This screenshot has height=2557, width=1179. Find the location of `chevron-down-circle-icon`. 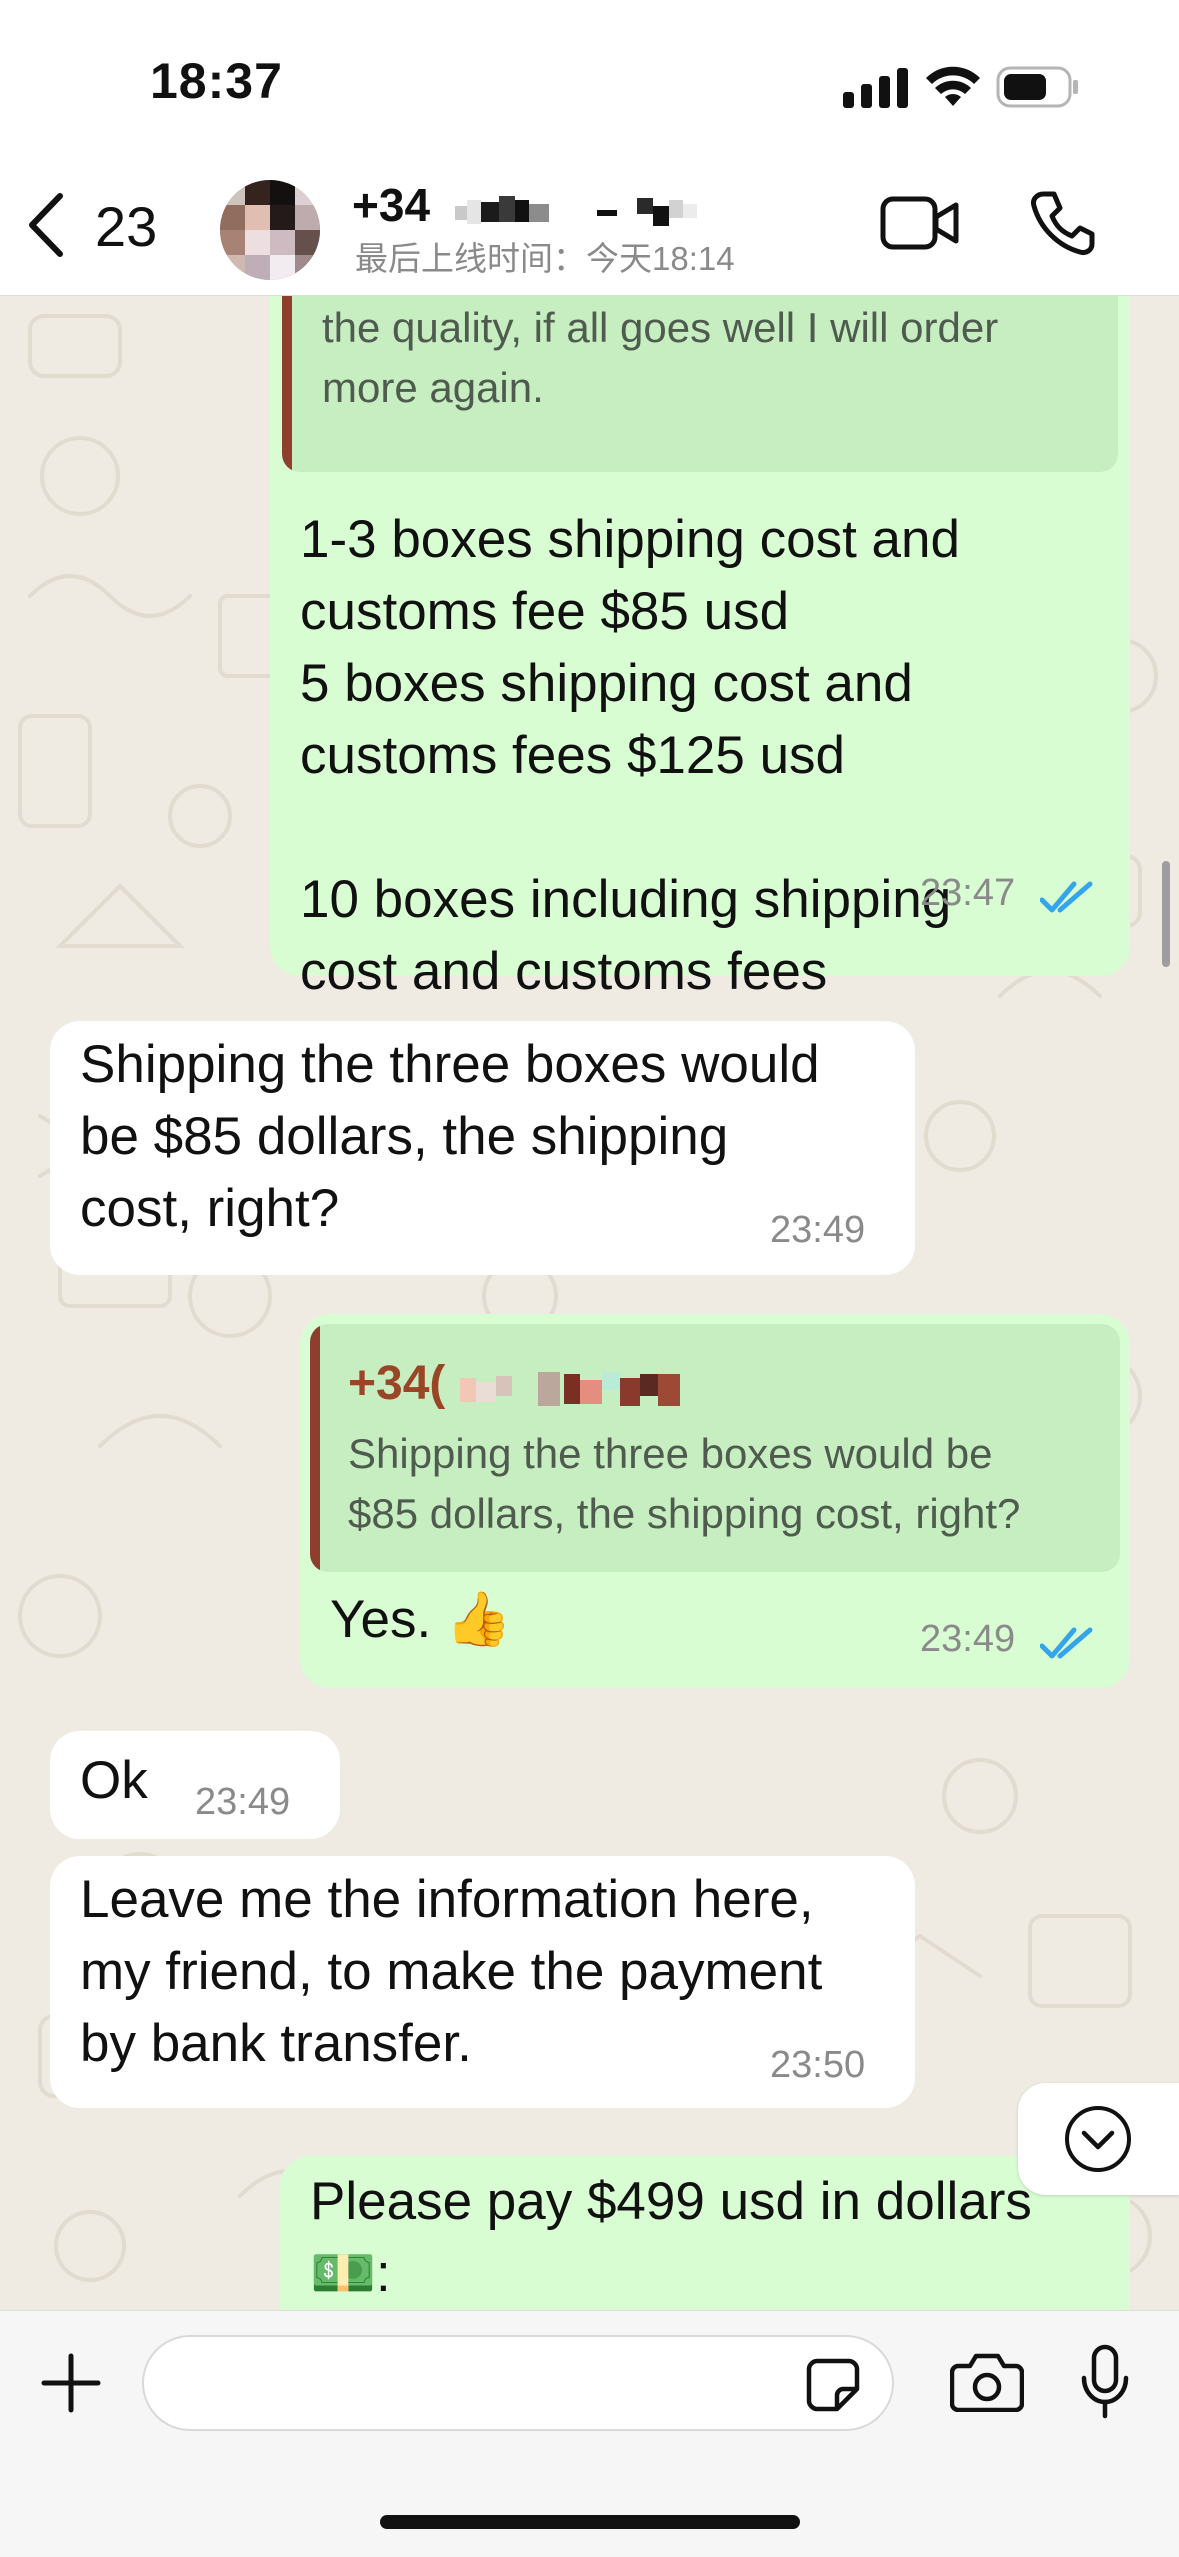

chevron-down-circle-icon is located at coordinates (1098, 2139).